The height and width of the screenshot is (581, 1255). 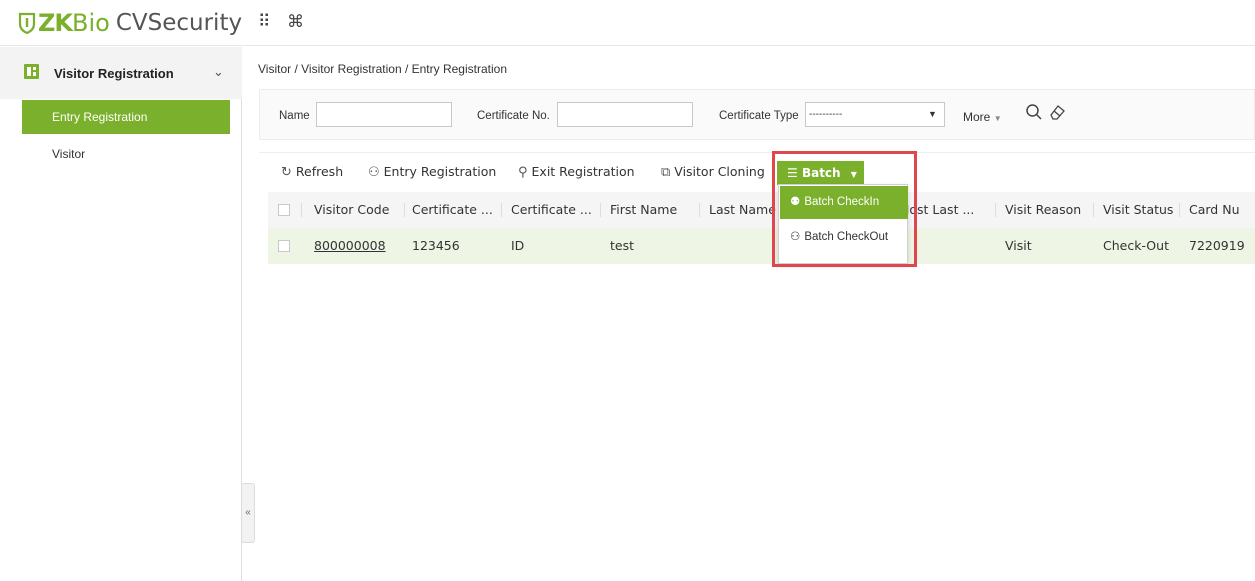 What do you see at coordinates (126, 154) in the screenshot?
I see `sidebar-item-visitor: Visitor` at bounding box center [126, 154].